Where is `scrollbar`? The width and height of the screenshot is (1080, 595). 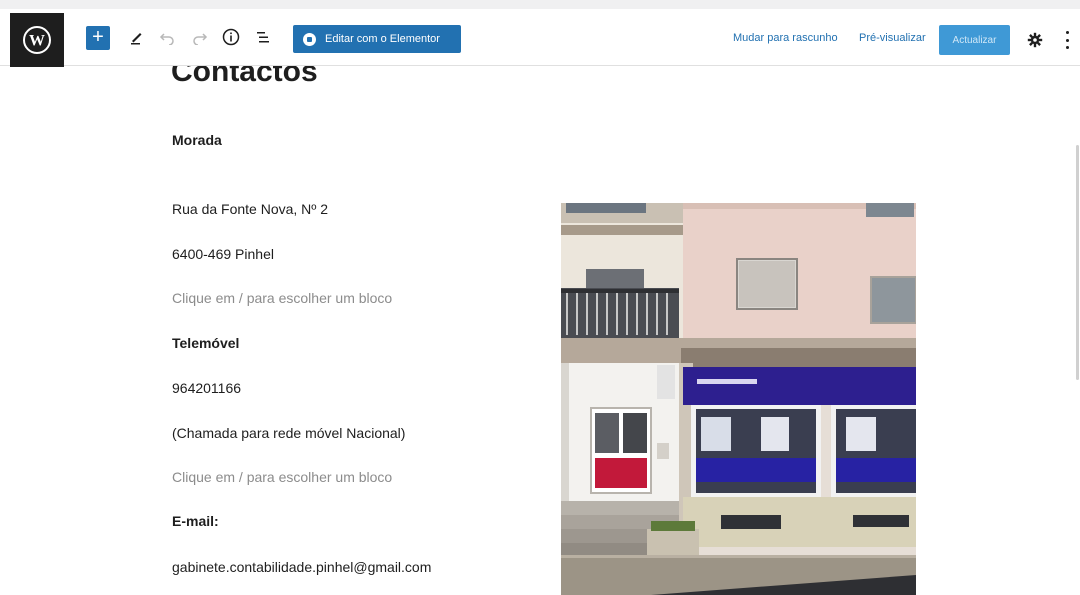 scrollbar is located at coordinates (1077, 262).